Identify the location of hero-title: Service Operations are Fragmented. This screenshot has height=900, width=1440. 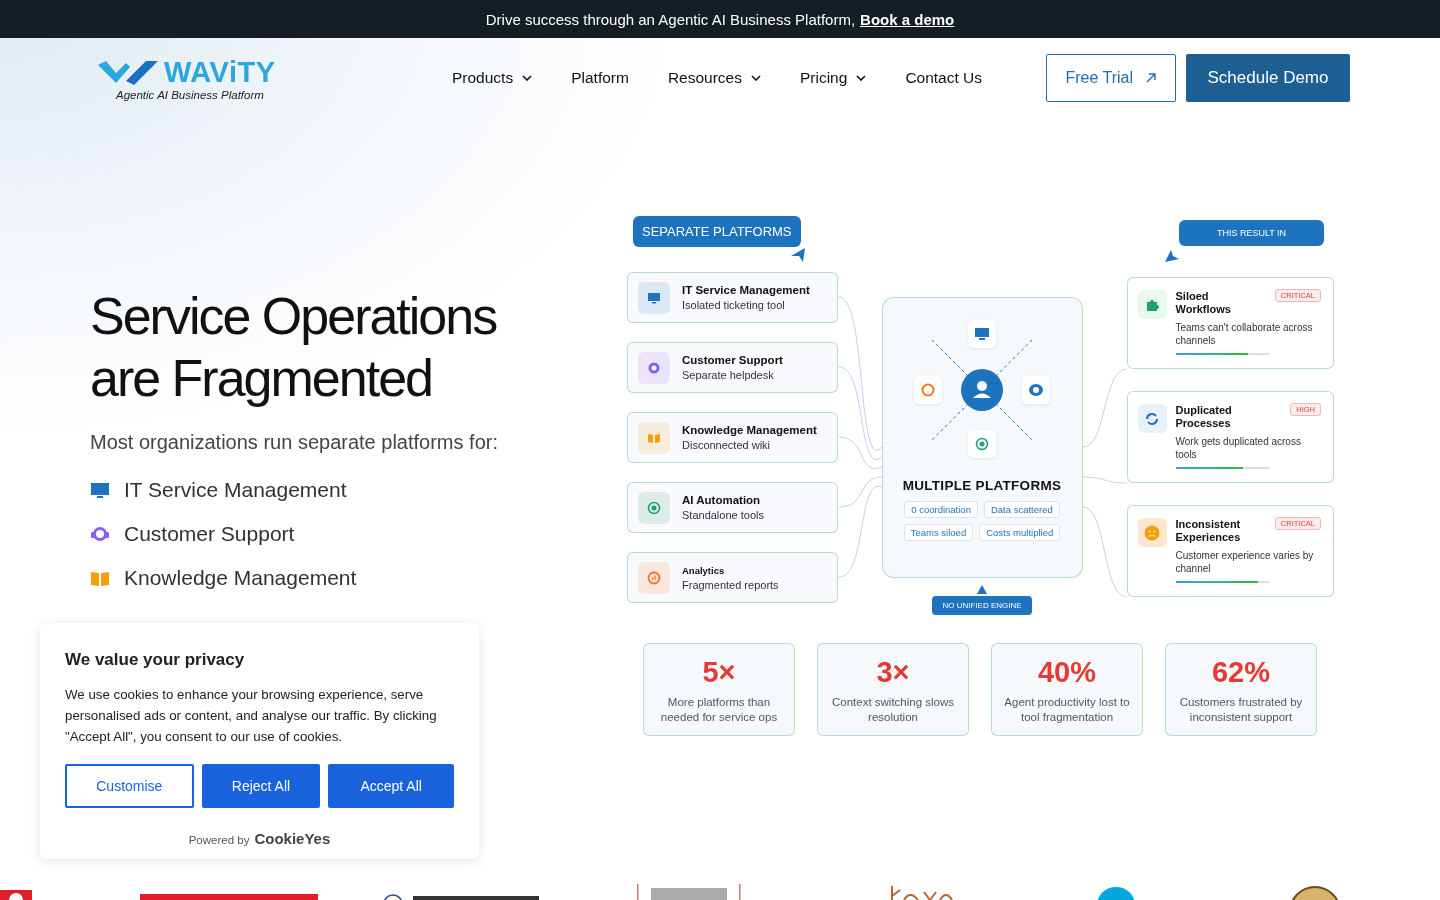
(294, 347).